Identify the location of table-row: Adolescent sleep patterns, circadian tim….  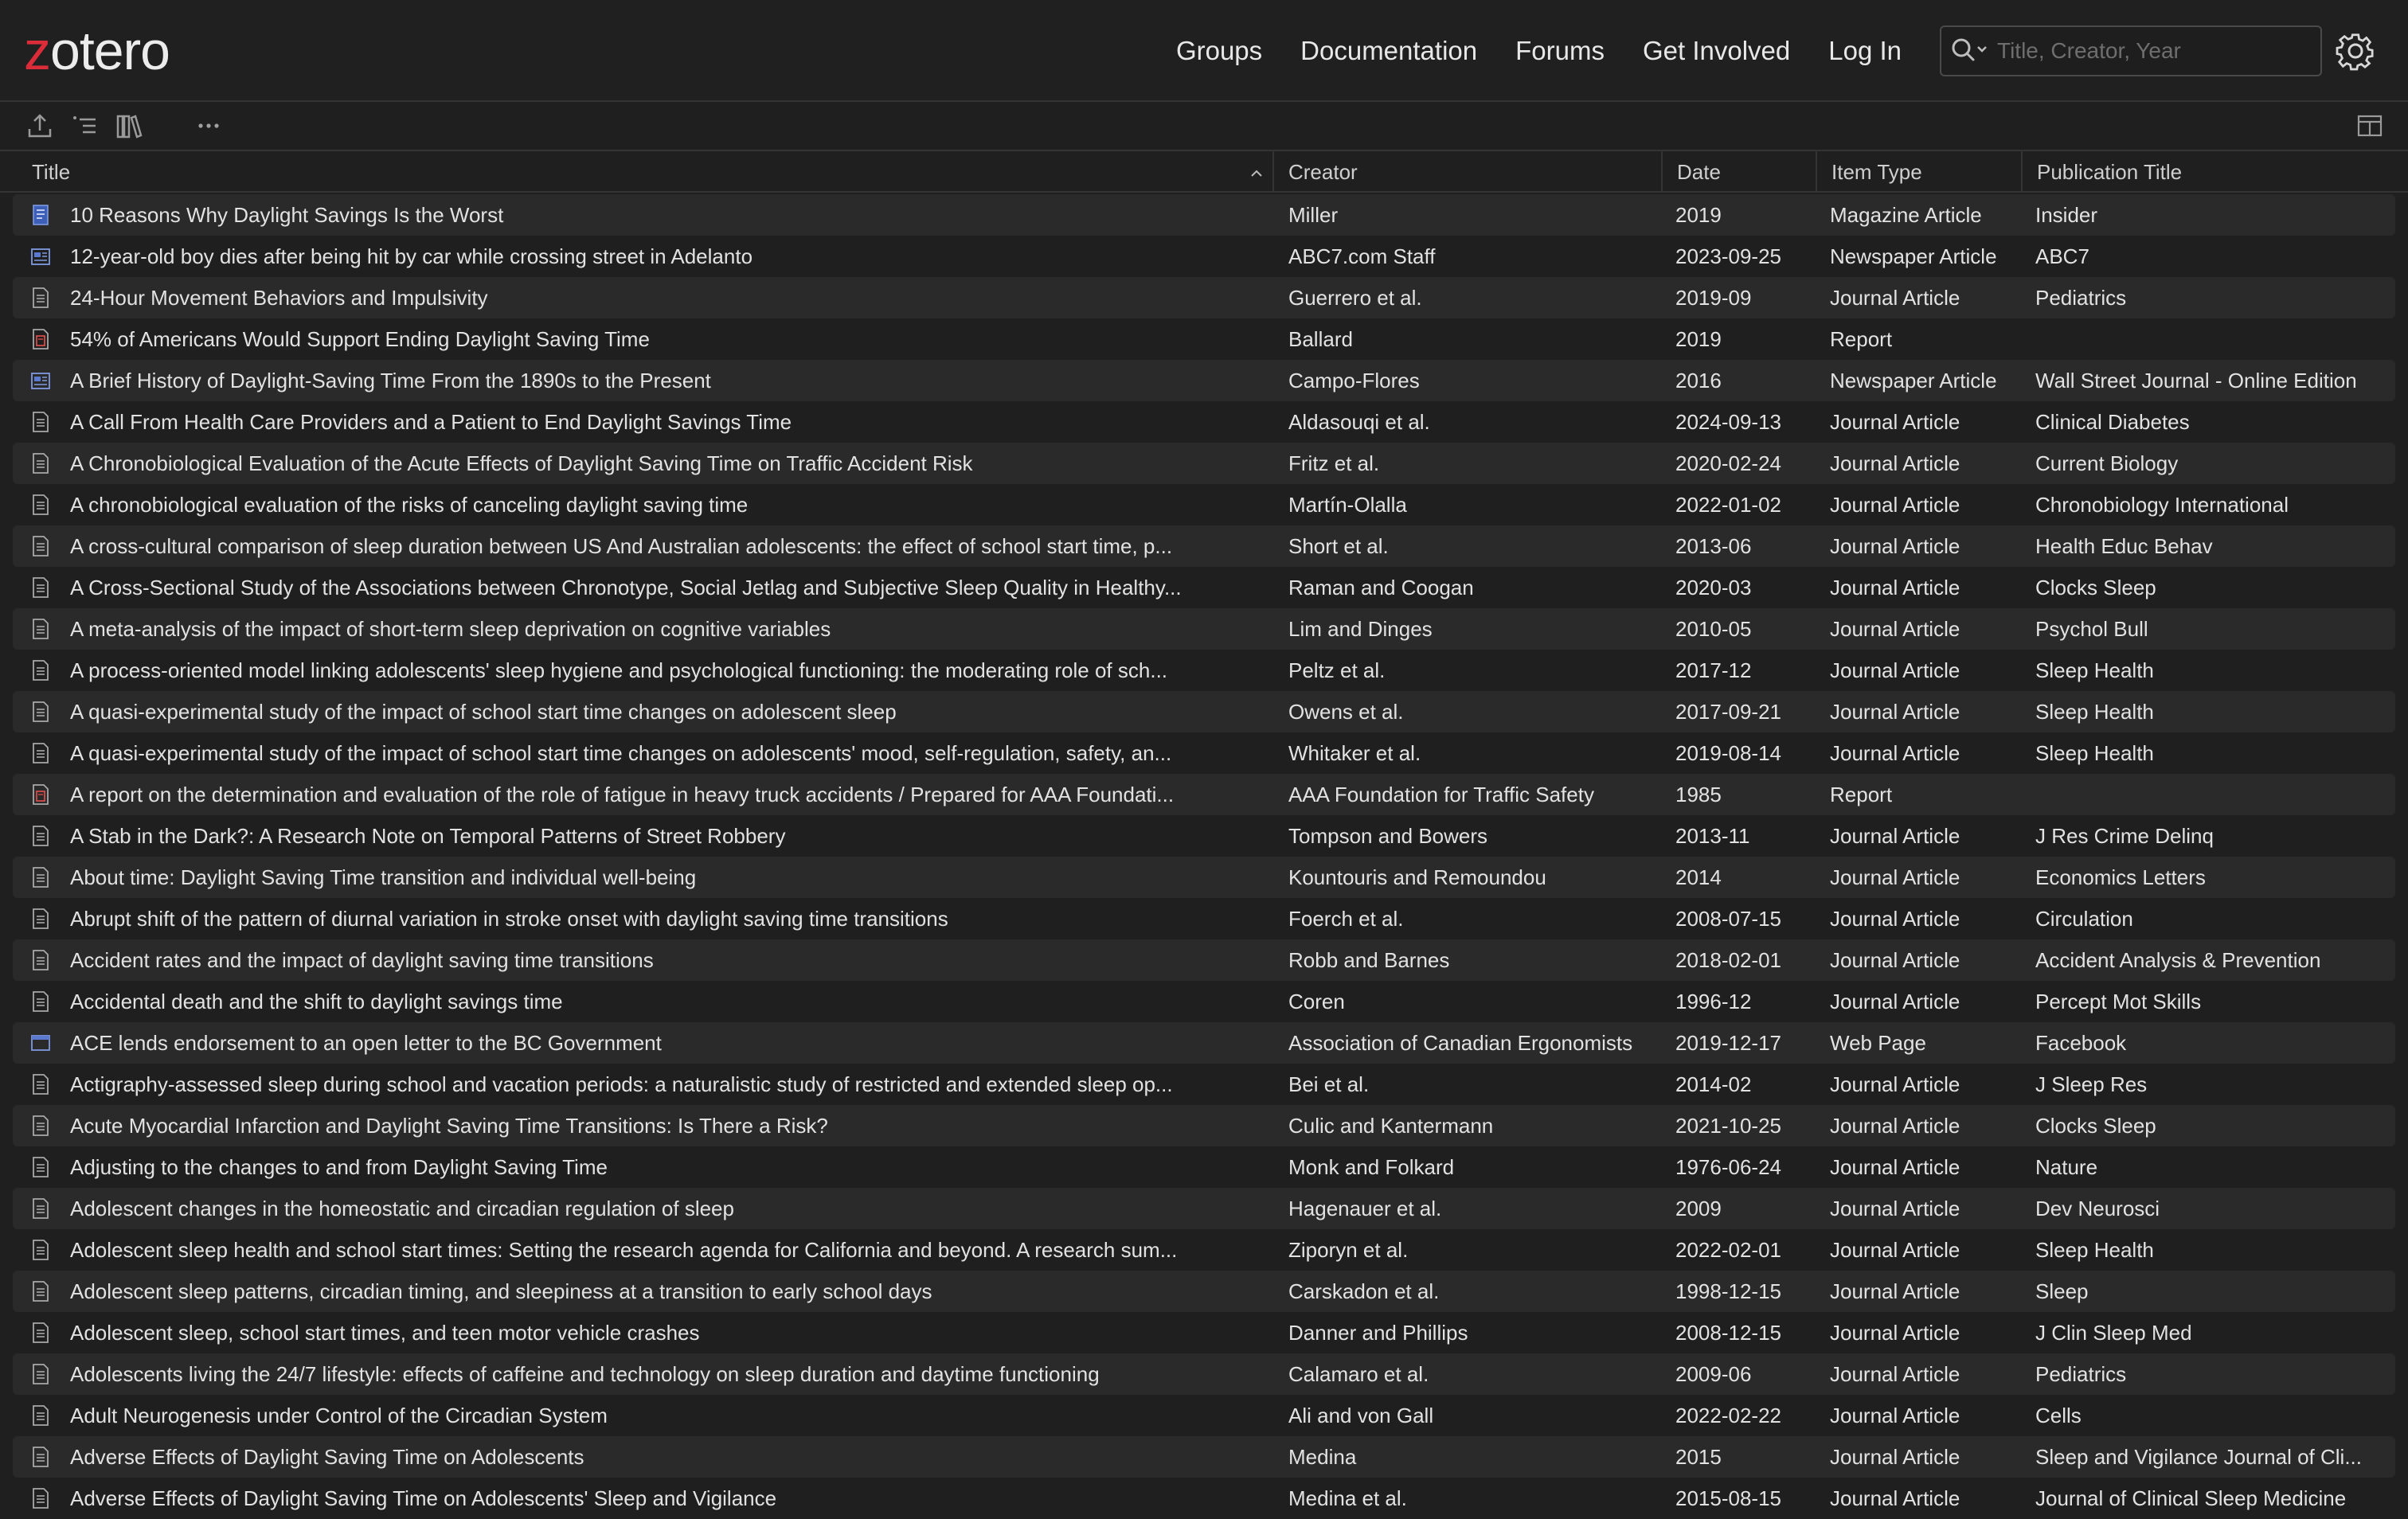
(1204, 1291).